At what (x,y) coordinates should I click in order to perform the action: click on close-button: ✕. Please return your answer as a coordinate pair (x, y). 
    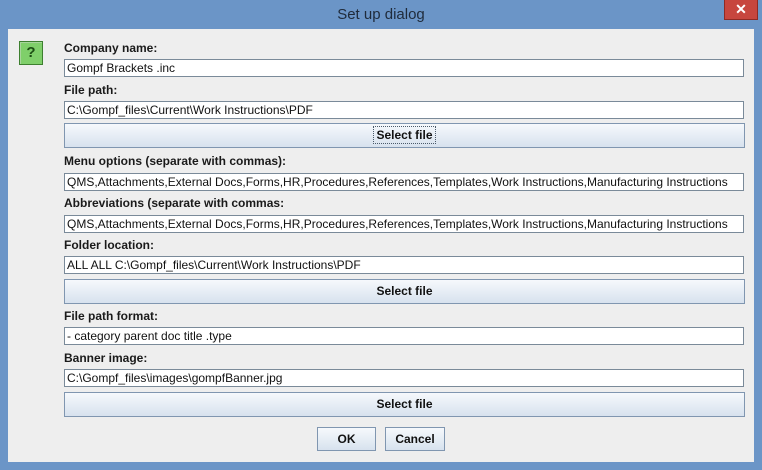
    Looking at the image, I should click on (741, 10).